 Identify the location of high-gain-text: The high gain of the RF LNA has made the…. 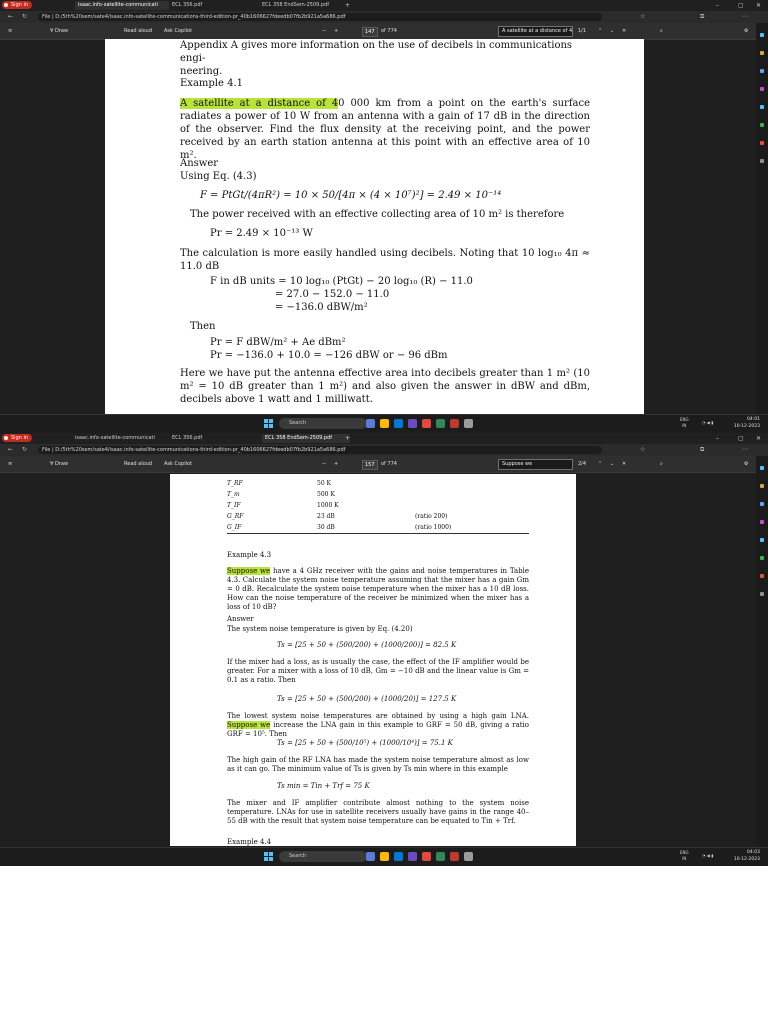
(378, 764).